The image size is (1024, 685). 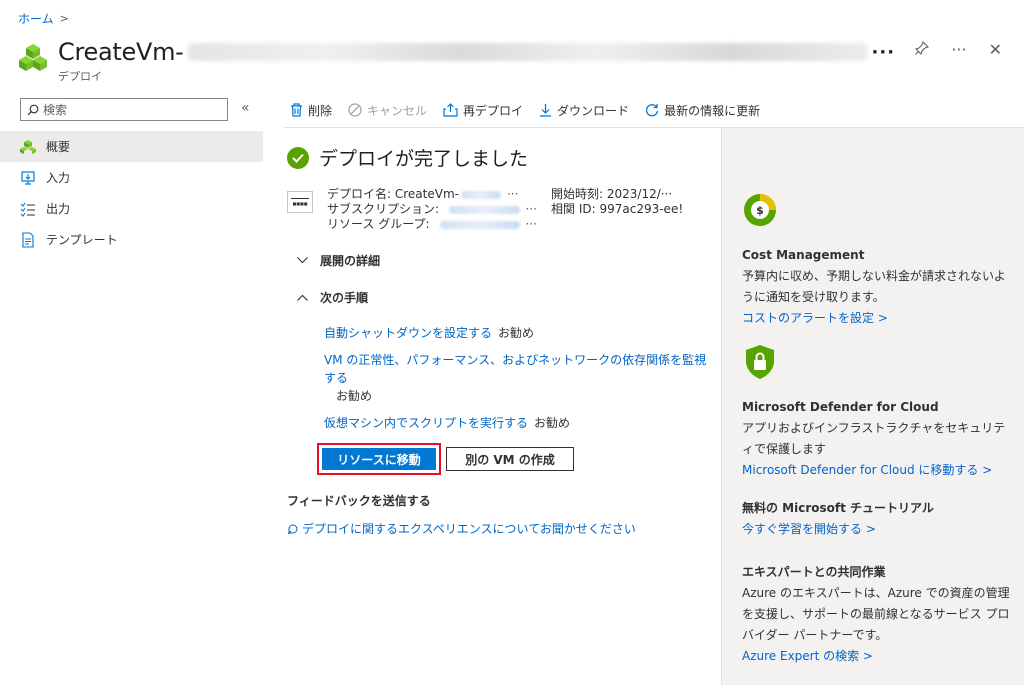 What do you see at coordinates (502, 297) in the screenshot?
I see `next-steps-toggle: 次の手順` at bounding box center [502, 297].